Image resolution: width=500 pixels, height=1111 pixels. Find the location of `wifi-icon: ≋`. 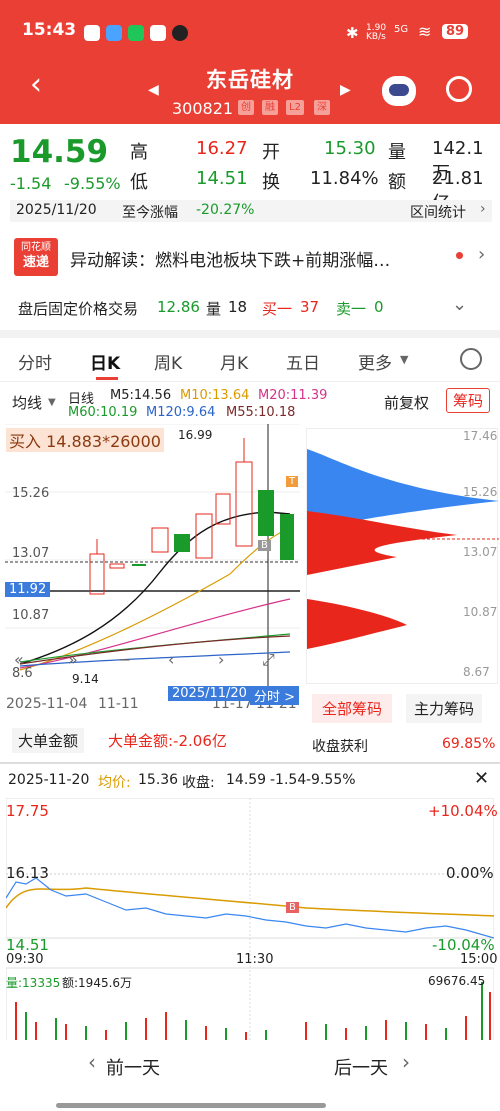

wifi-icon: ≋ is located at coordinates (425, 31).